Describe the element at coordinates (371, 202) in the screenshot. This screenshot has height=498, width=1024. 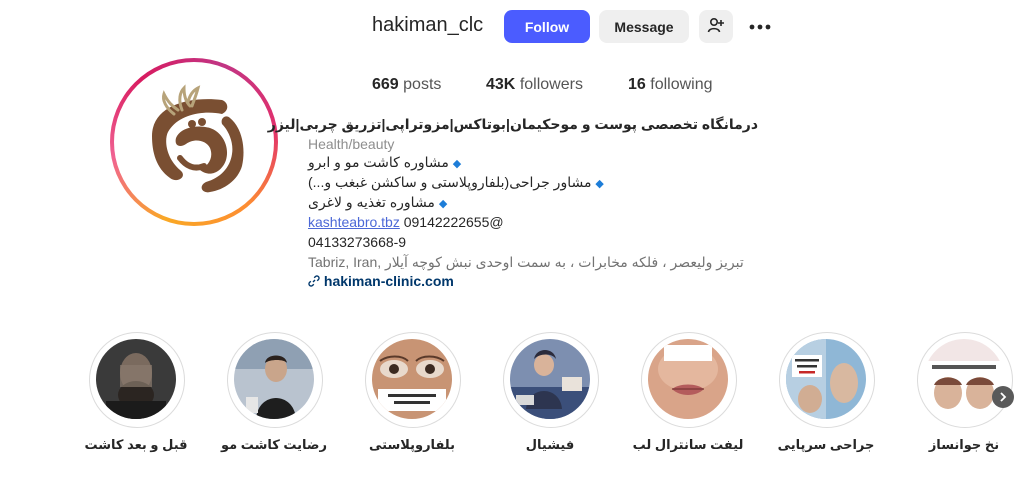
I see `bio-line-3-text: مشاوره تغذیه و لاغری` at that location.